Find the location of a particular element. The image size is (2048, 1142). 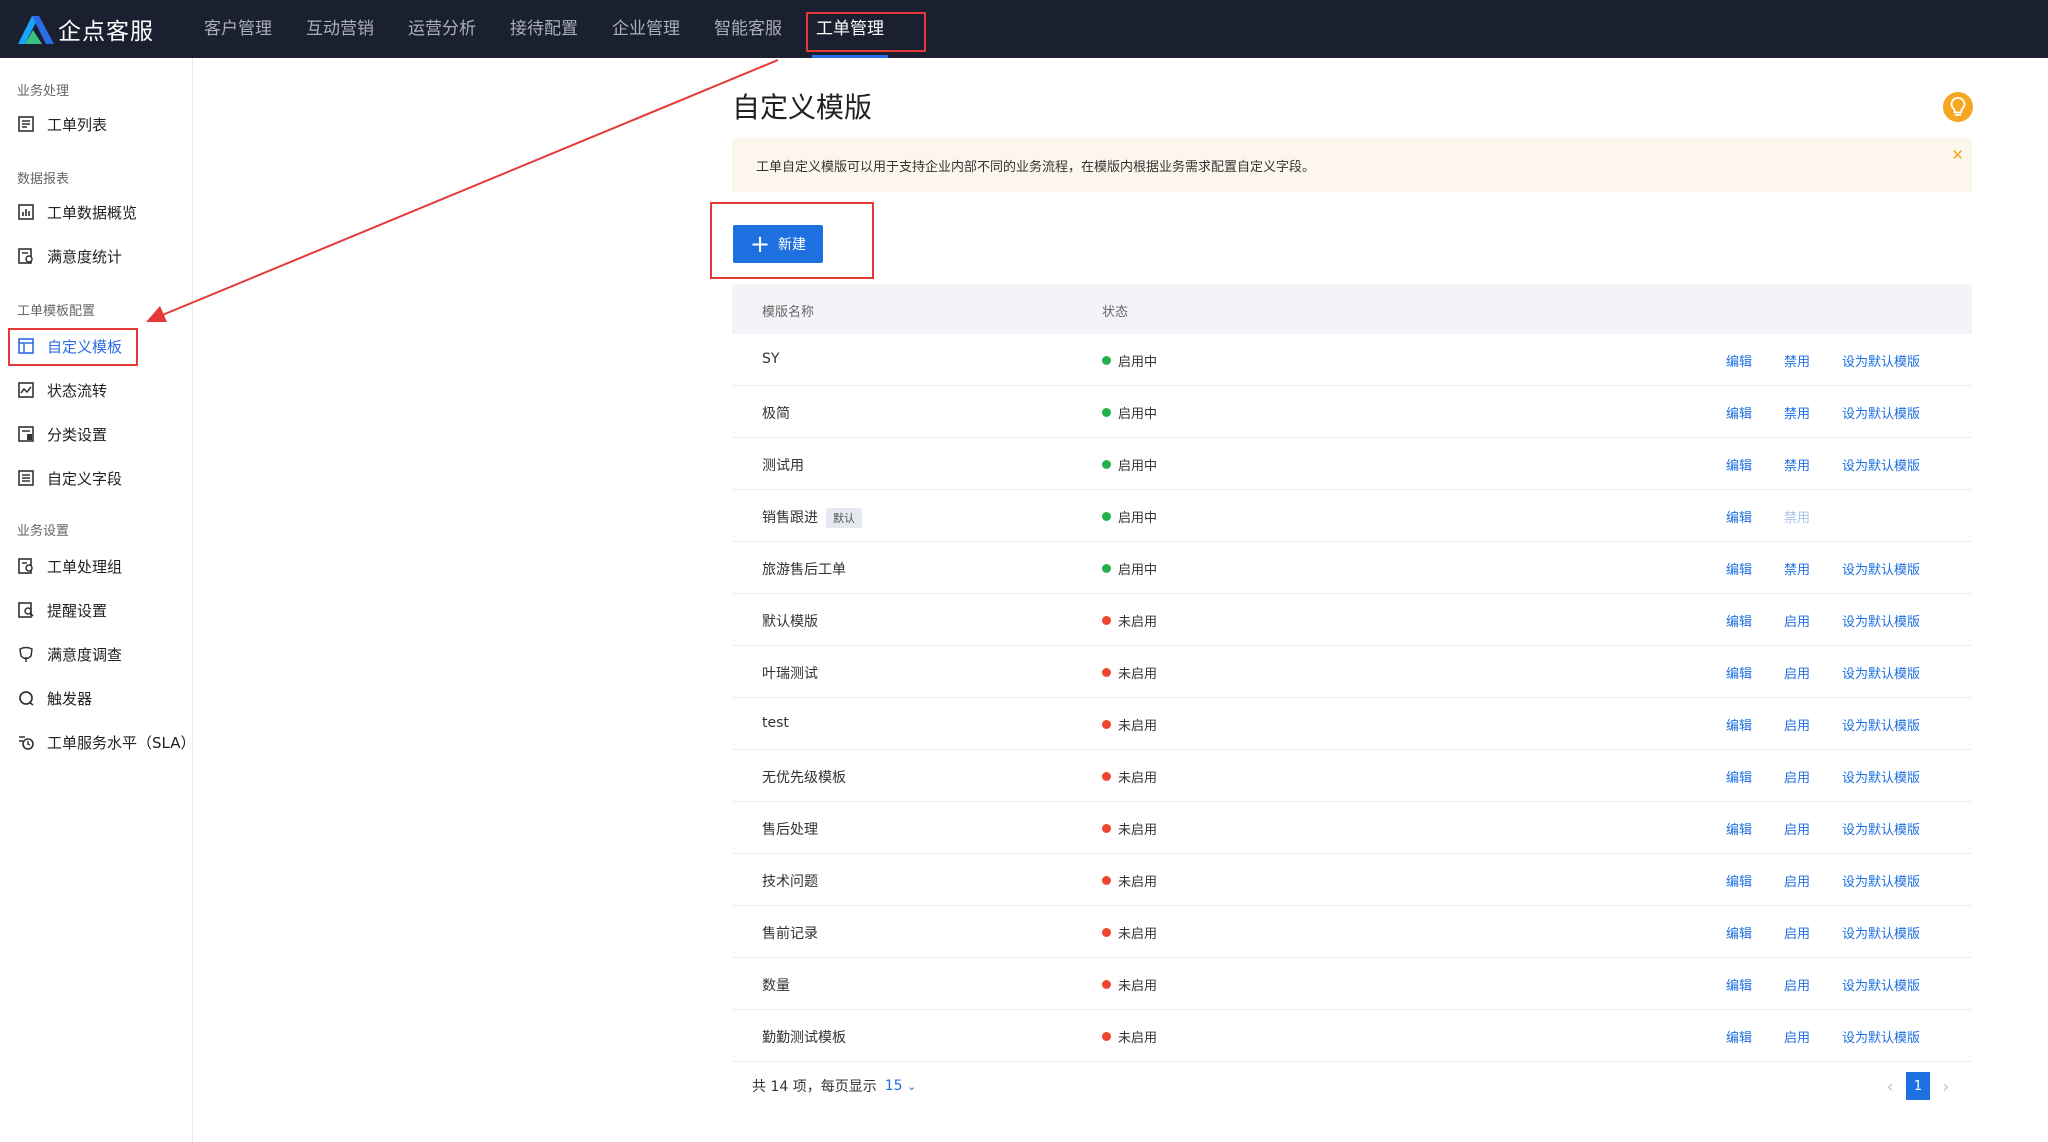

top-navigation-bar: 企点客服 客户管理 互动营销 运营分析 接待配置 企业管理 智能客服 工单管理 is located at coordinates (1024, 29).